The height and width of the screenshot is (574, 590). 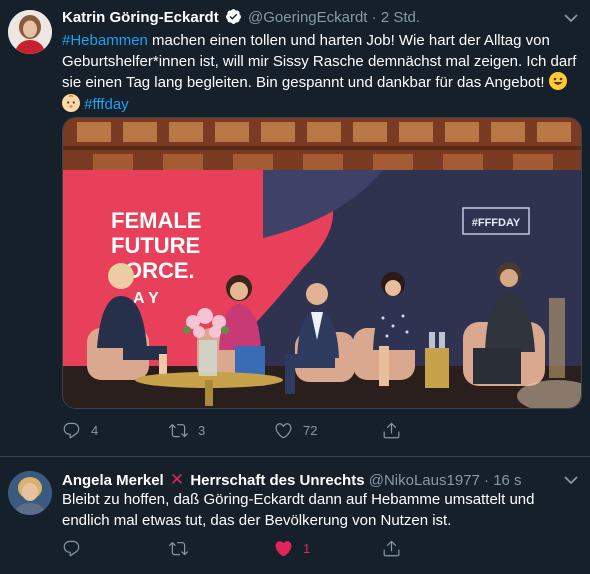 I want to click on hashtag-link: #Hebammen, so click(x=105, y=40).